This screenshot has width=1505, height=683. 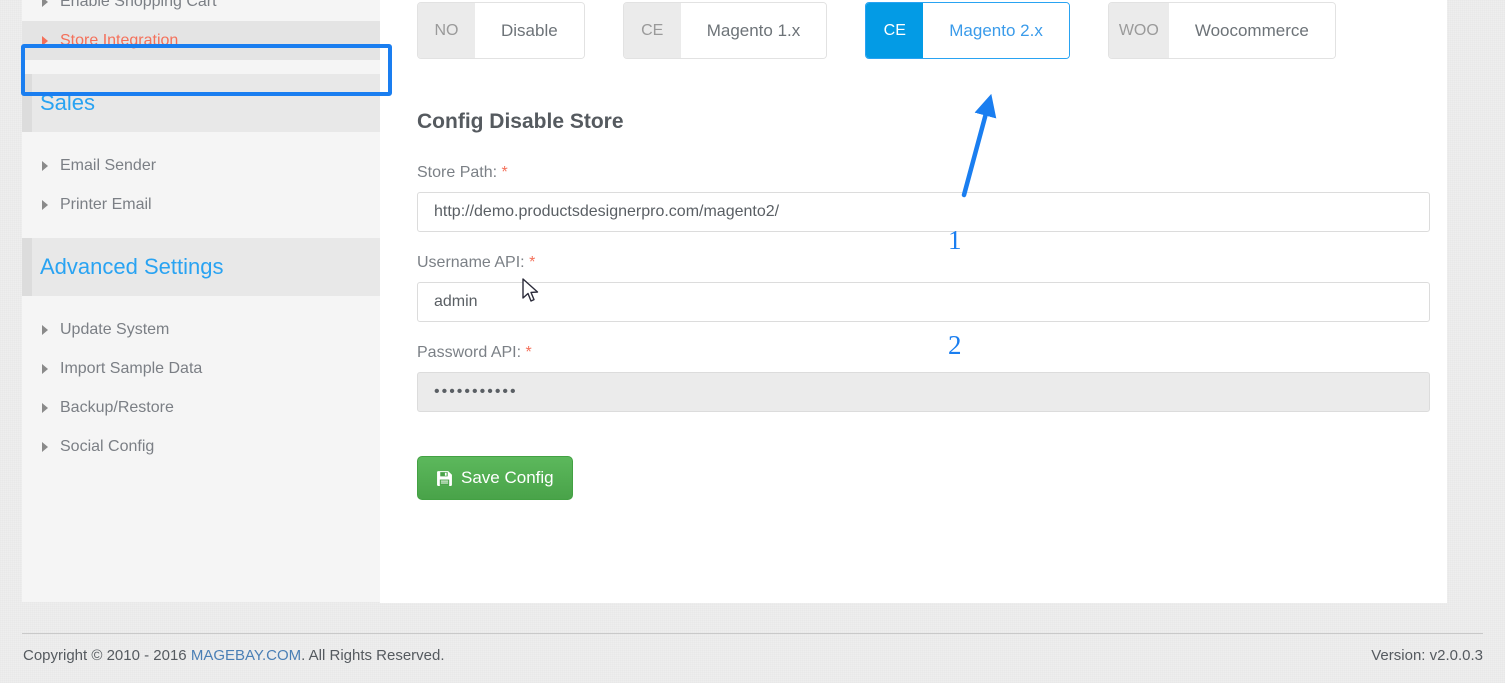 What do you see at coordinates (923, 392) in the screenshot?
I see `password-api-input` at bounding box center [923, 392].